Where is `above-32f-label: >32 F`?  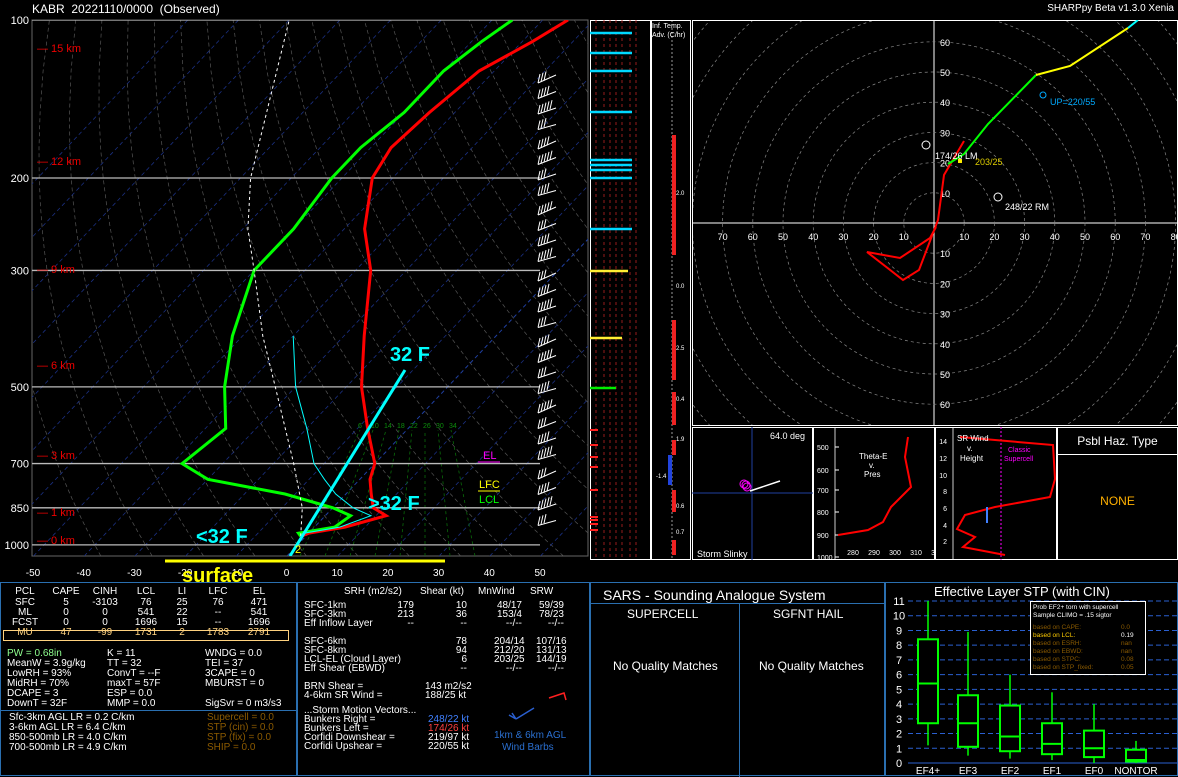 above-32f-label: >32 F is located at coordinates (394, 504).